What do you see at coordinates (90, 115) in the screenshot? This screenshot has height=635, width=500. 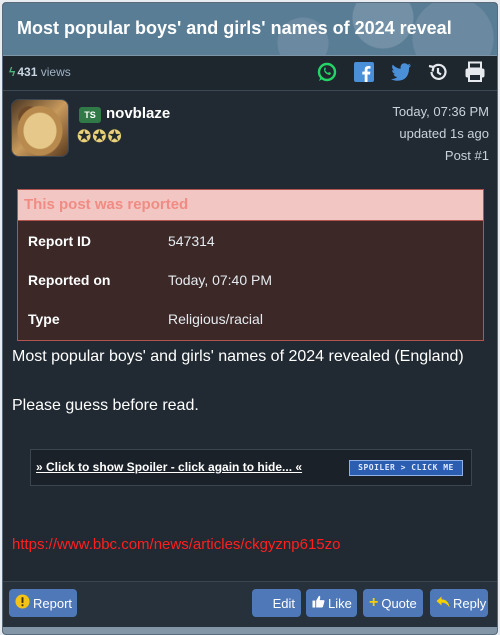 I see `thread-starter-badge: TS` at bounding box center [90, 115].